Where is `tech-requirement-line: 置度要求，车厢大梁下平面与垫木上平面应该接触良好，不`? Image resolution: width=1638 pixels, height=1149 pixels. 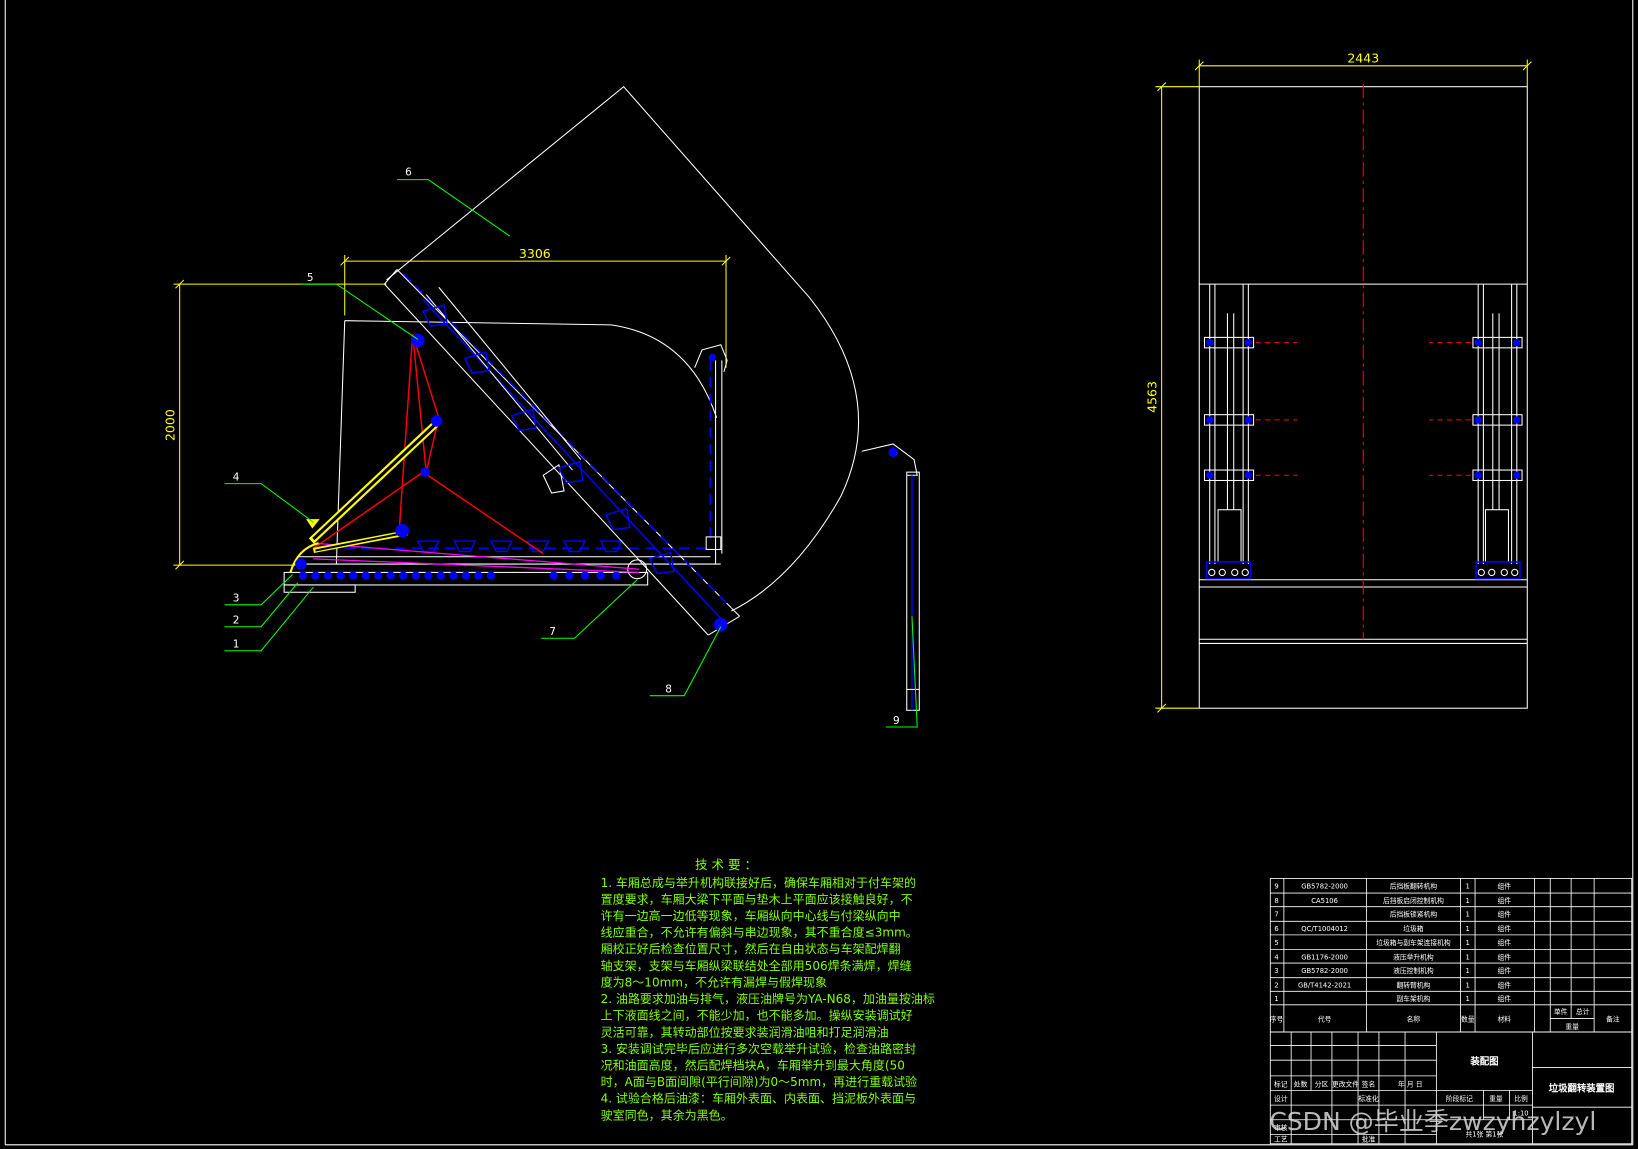 tech-requirement-line: 置度要求，车厢大梁下平面与垫木上平面应该接触良好，不 is located at coordinates (757, 898).